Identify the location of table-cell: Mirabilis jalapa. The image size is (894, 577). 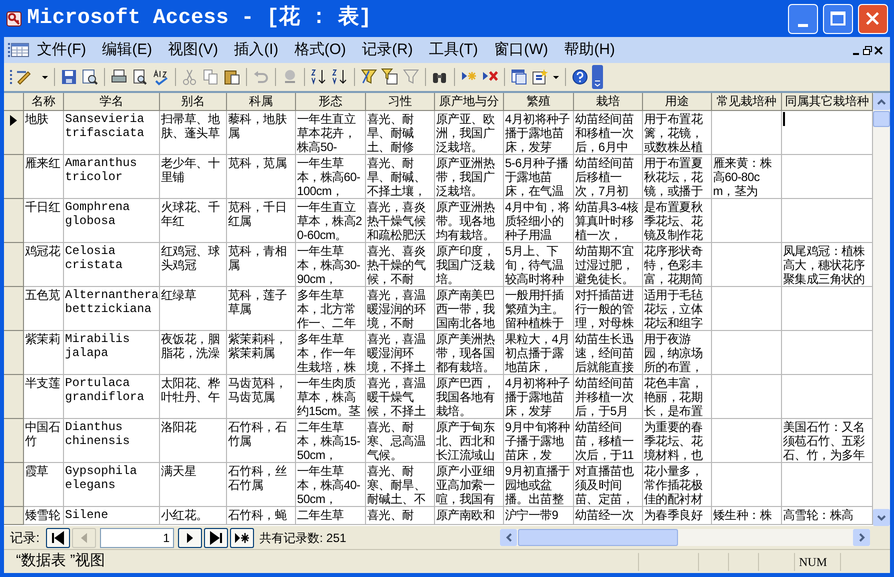
(112, 353).